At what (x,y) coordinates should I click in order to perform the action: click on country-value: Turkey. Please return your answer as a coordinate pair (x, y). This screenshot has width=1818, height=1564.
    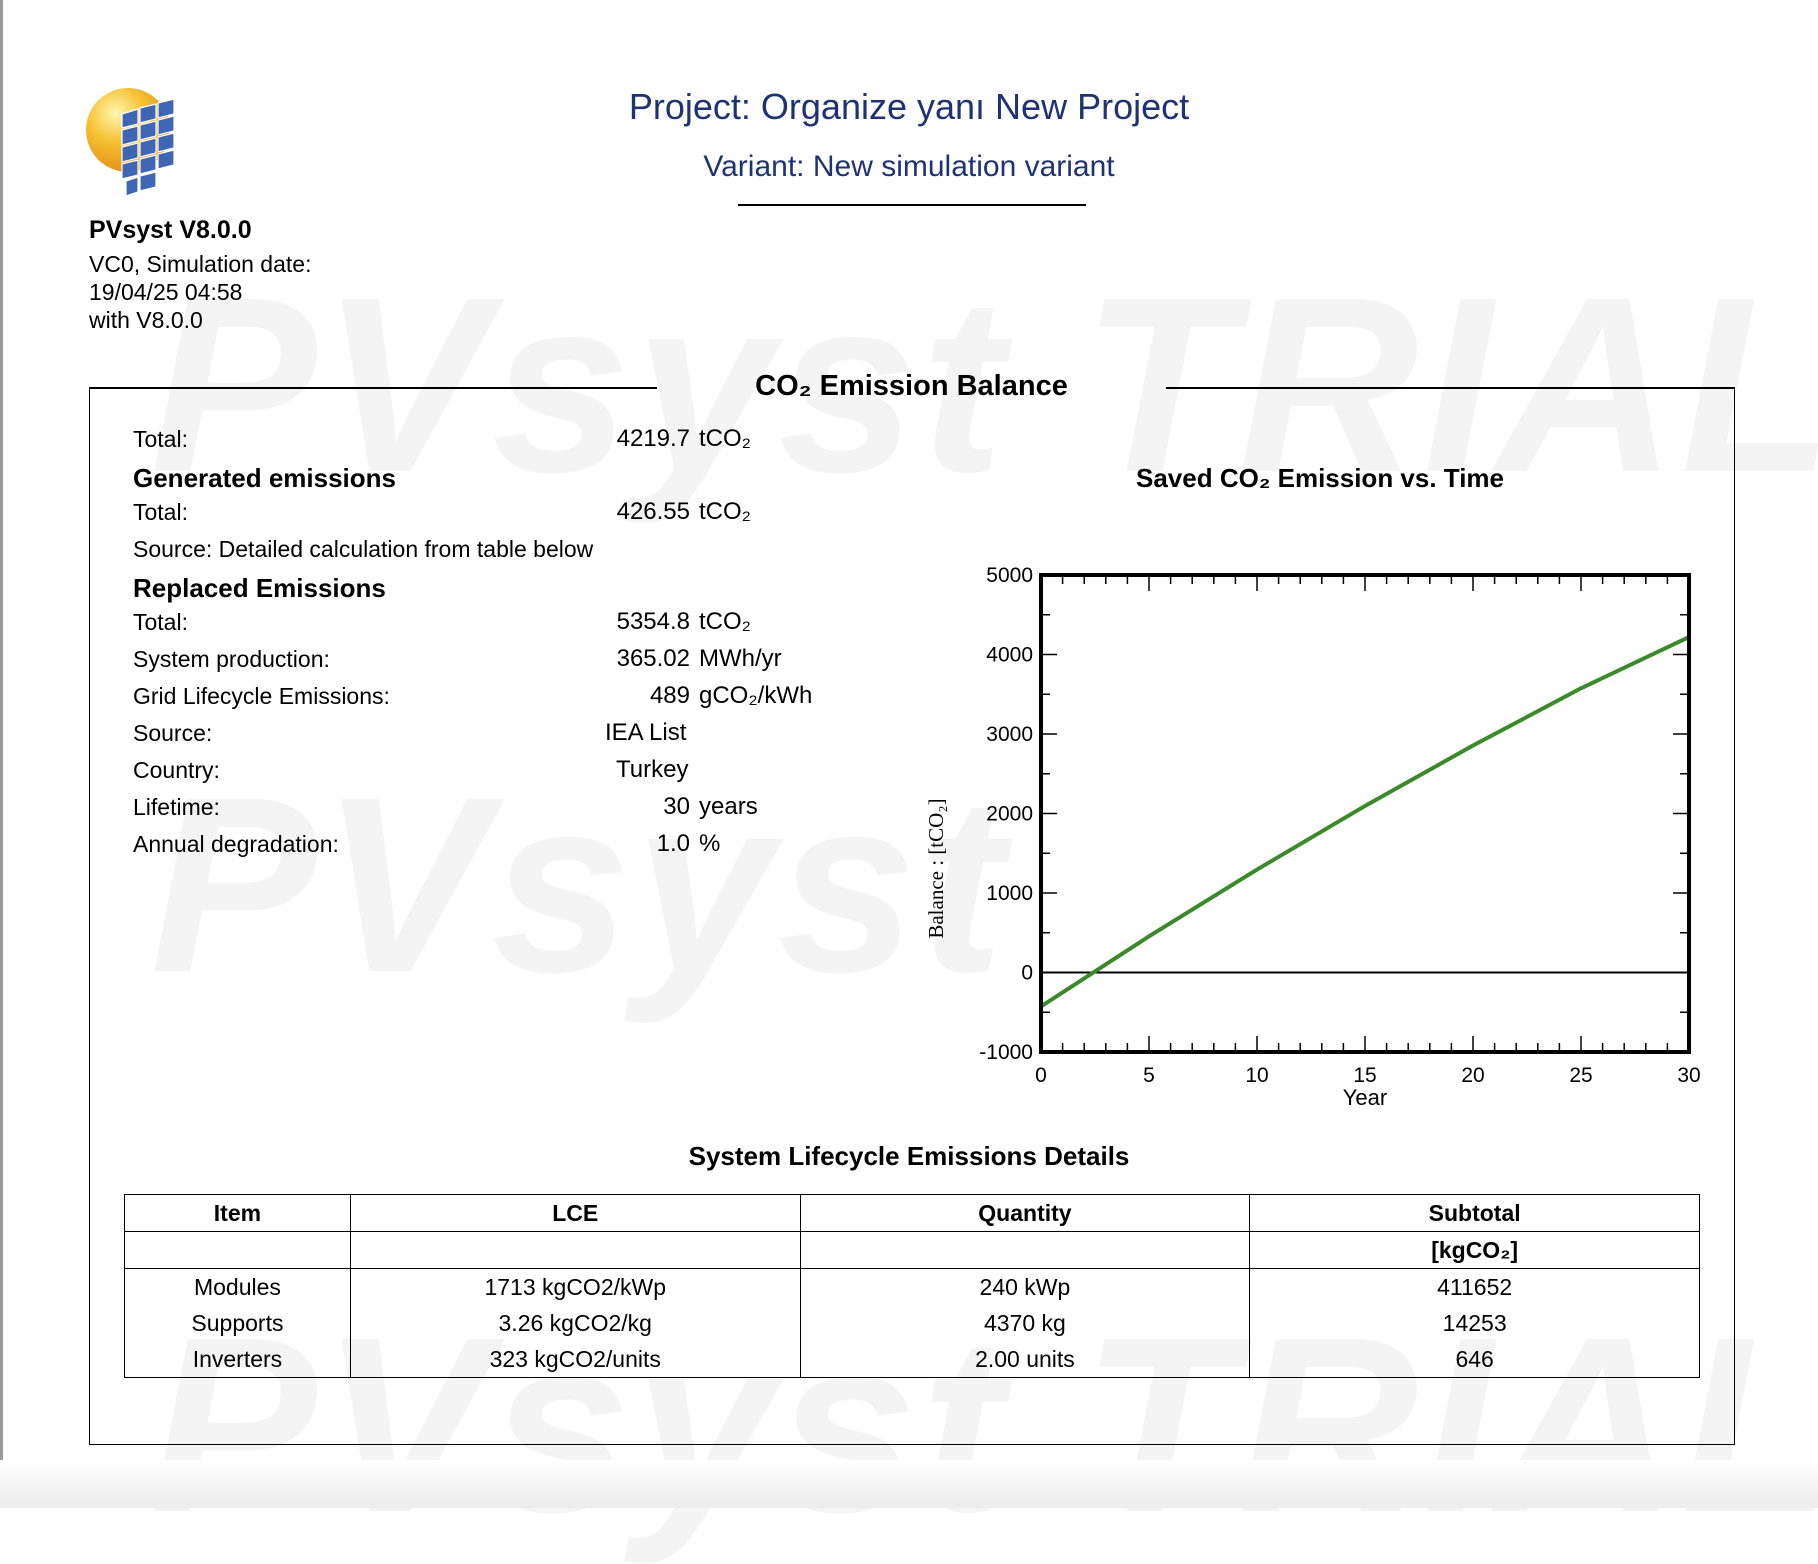
    Looking at the image, I should click on (652, 769).